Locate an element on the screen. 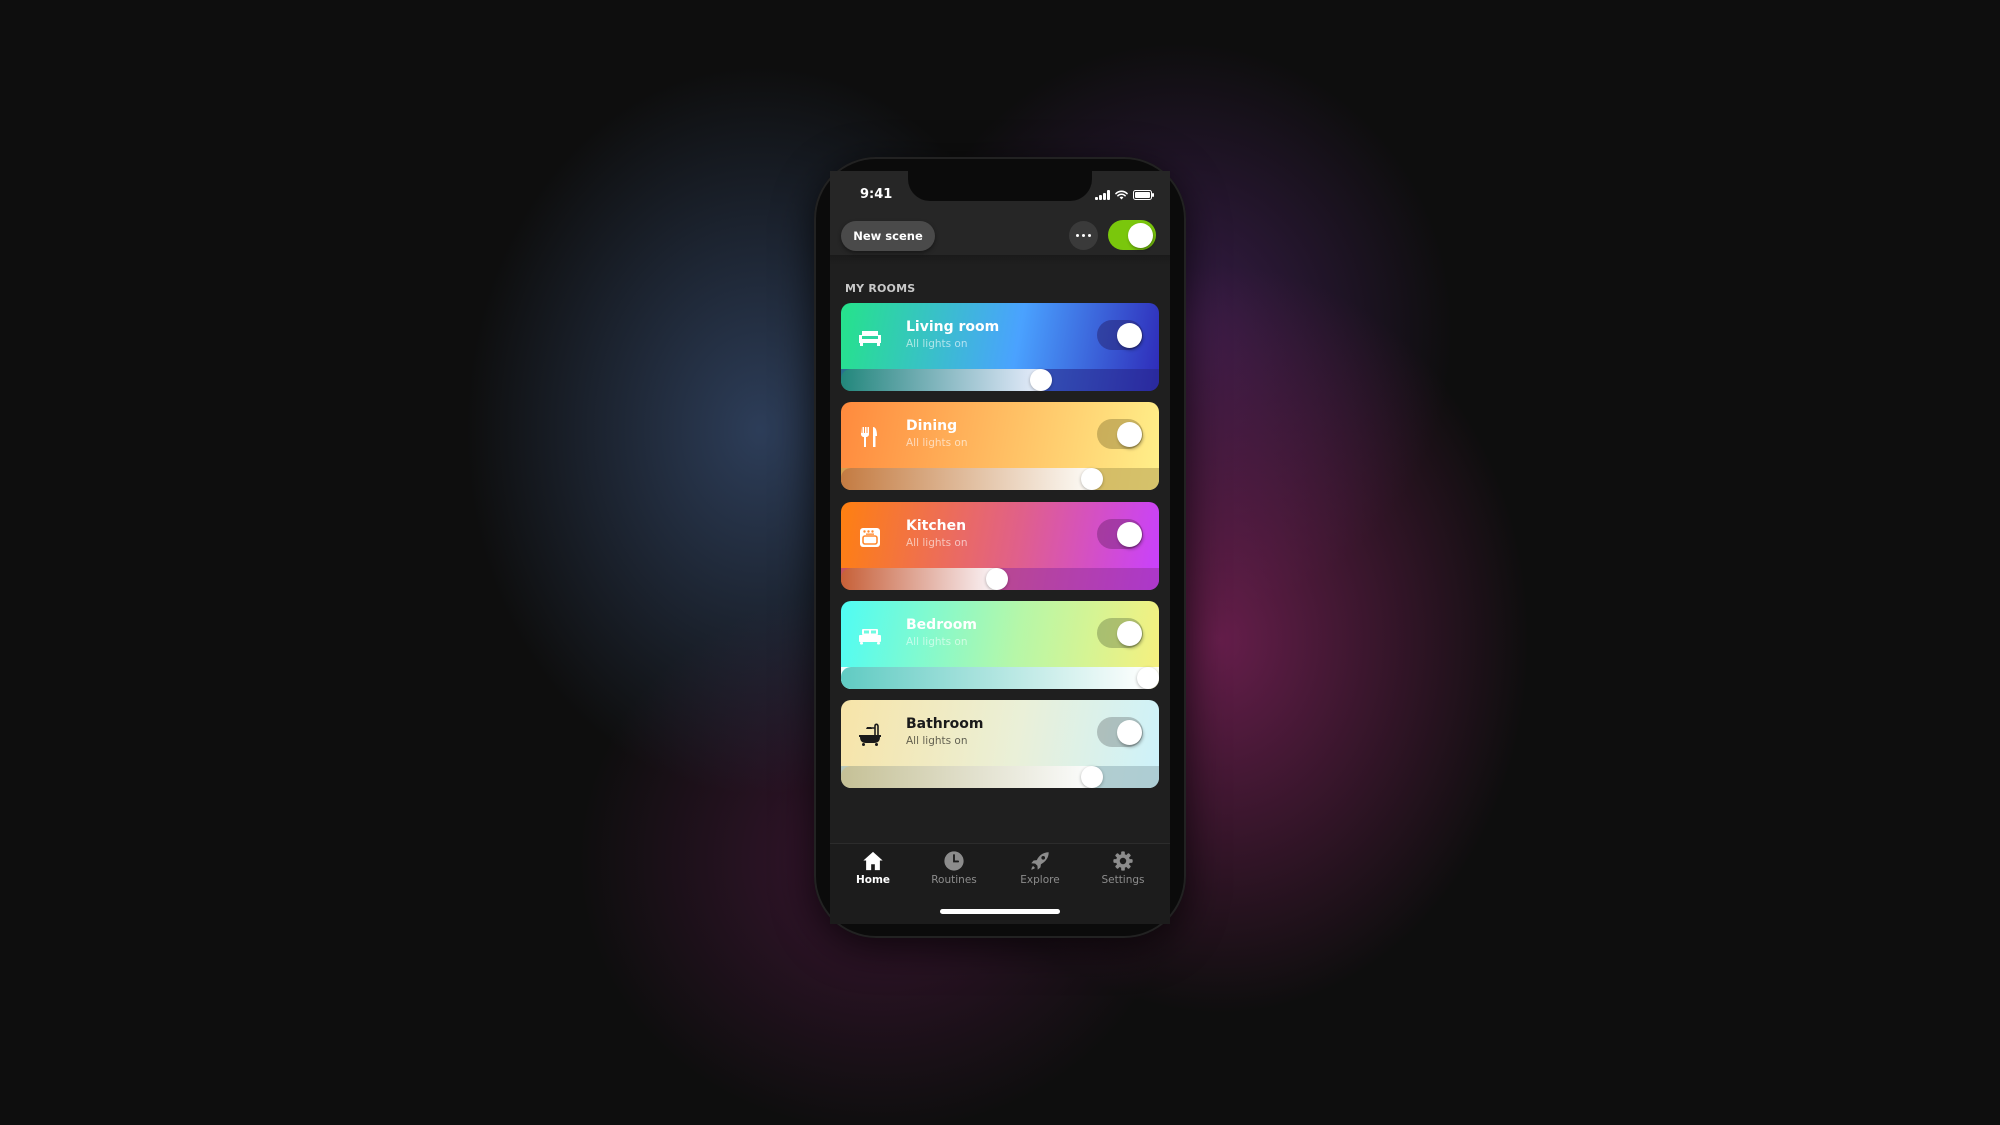  room-card-bedroom: Bedroom All lights on is located at coordinates (1000, 645).